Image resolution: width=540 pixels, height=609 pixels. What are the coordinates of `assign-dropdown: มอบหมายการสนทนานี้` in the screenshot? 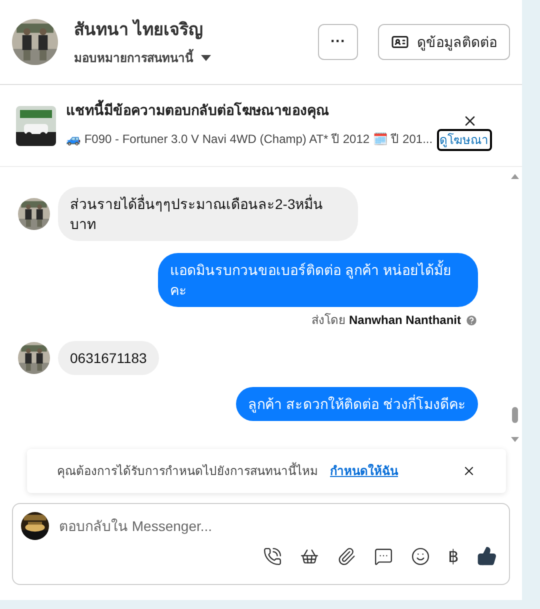 It's located at (142, 57).